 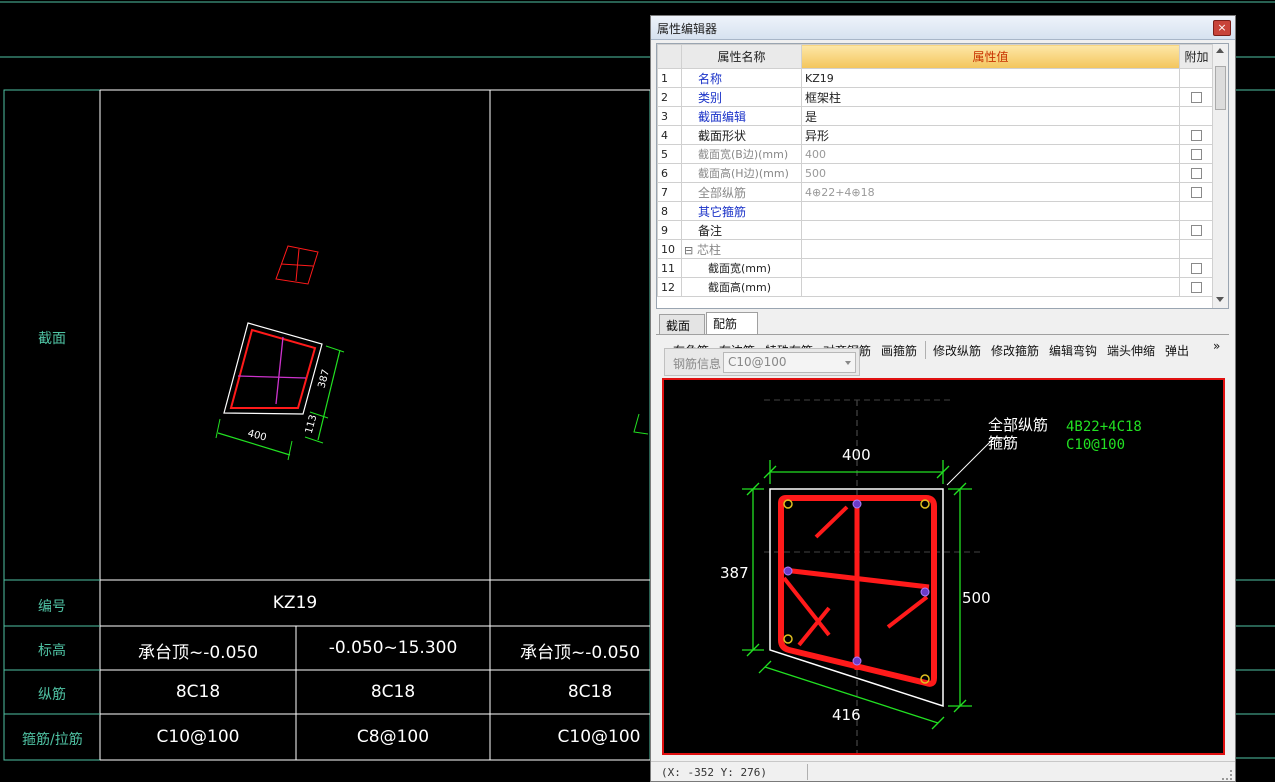 I want to click on property-name-group: ⊟ 芯柱, so click(x=741, y=249).